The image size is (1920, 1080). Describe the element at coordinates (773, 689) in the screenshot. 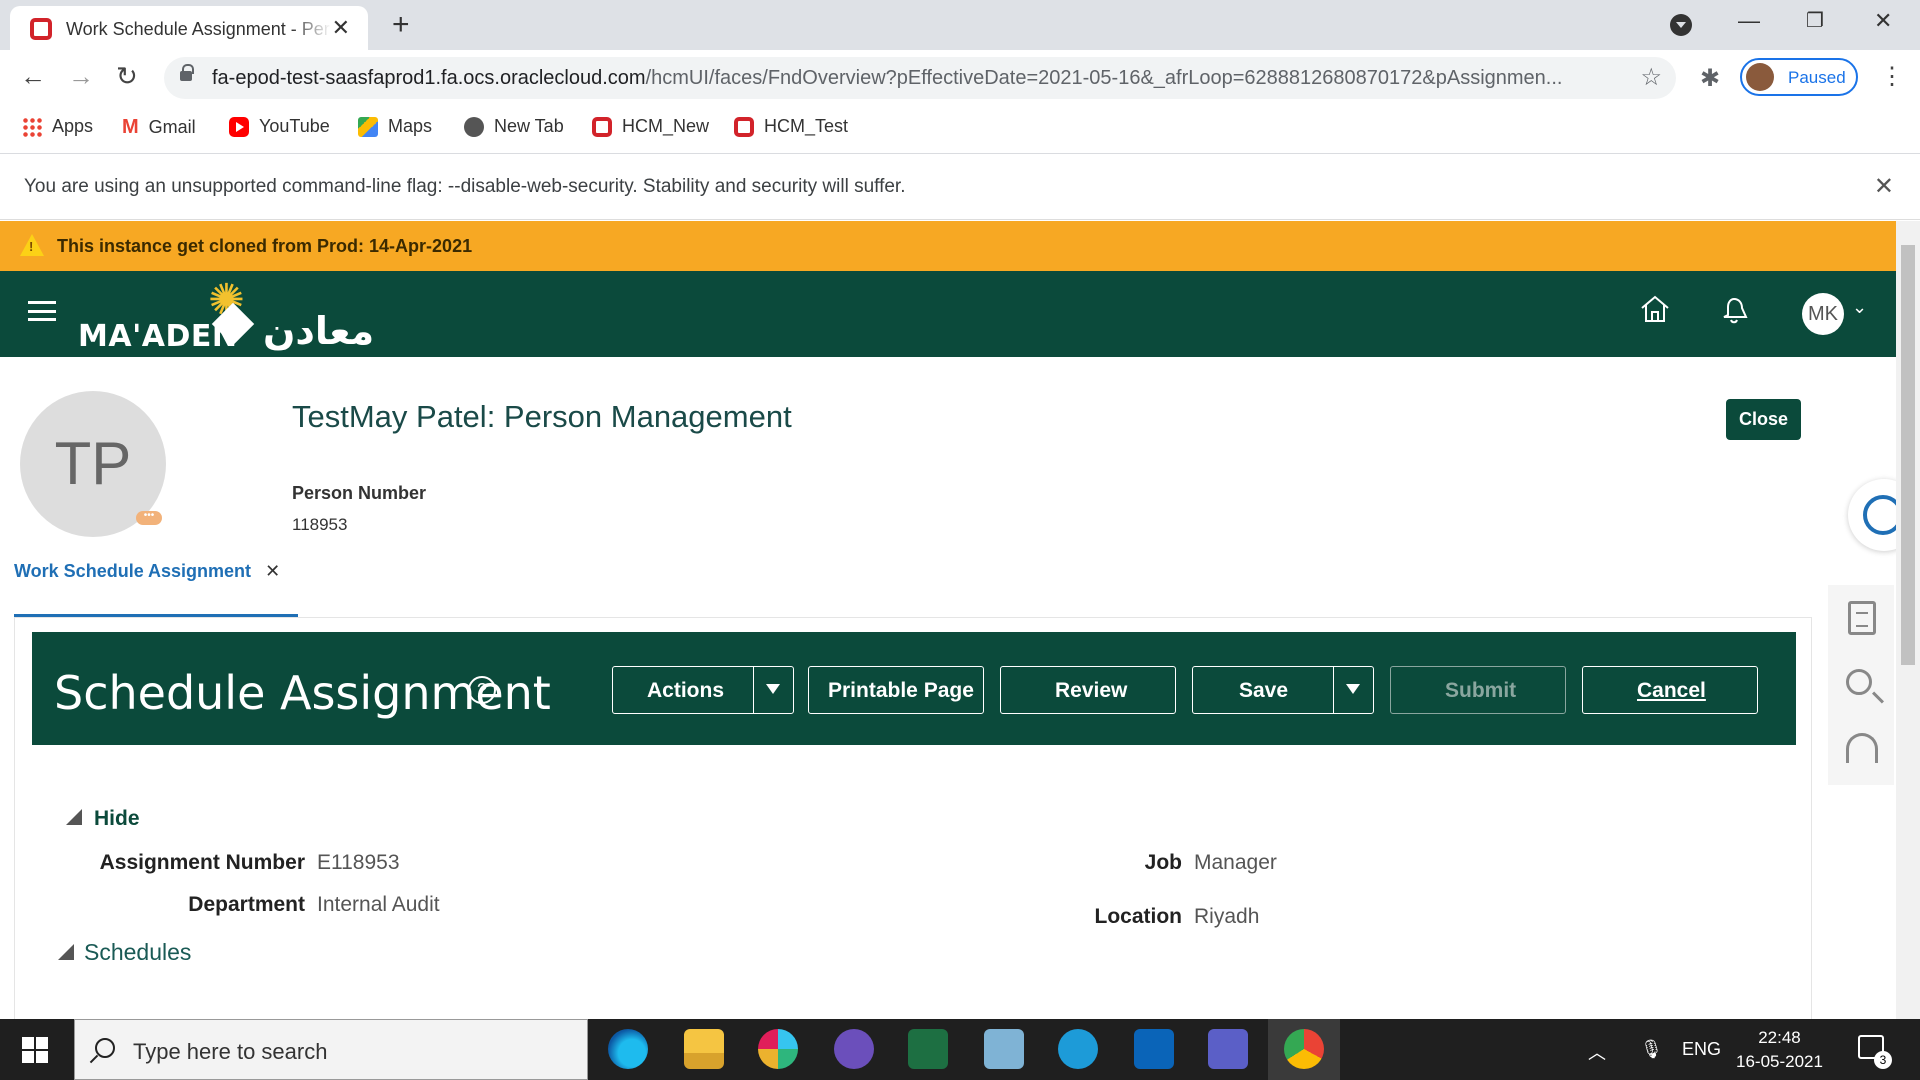

I see `actions-dropdown-icon` at that location.